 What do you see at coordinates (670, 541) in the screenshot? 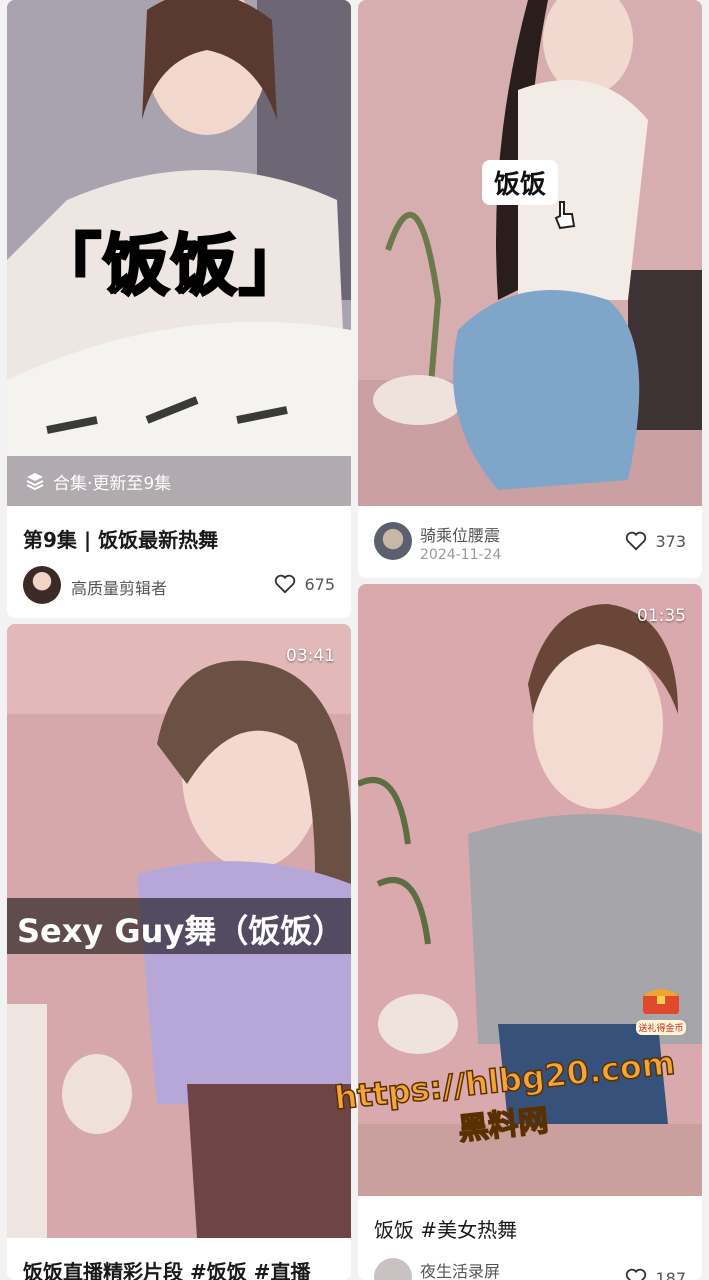
I see `like-count-2: 373` at bounding box center [670, 541].